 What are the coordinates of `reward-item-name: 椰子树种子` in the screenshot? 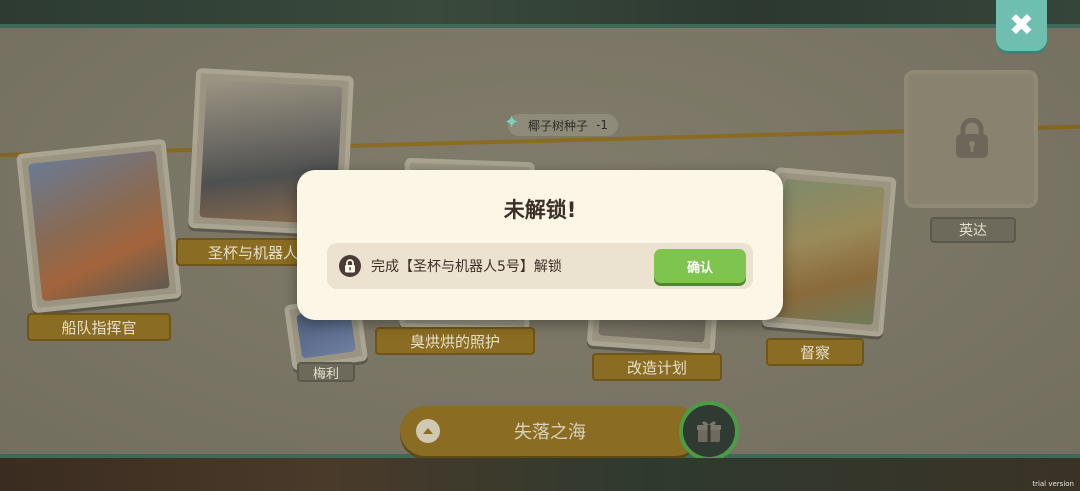 It's located at (558, 125).